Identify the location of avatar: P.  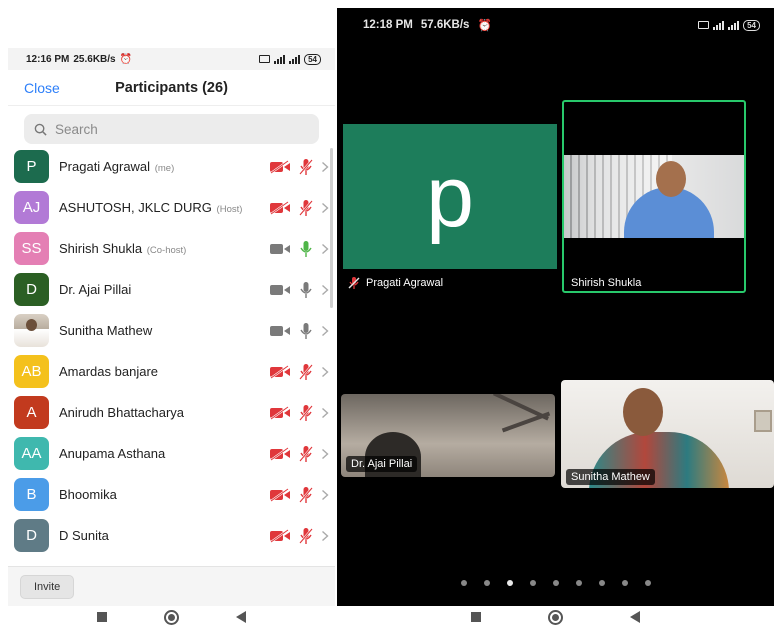
(31, 166).